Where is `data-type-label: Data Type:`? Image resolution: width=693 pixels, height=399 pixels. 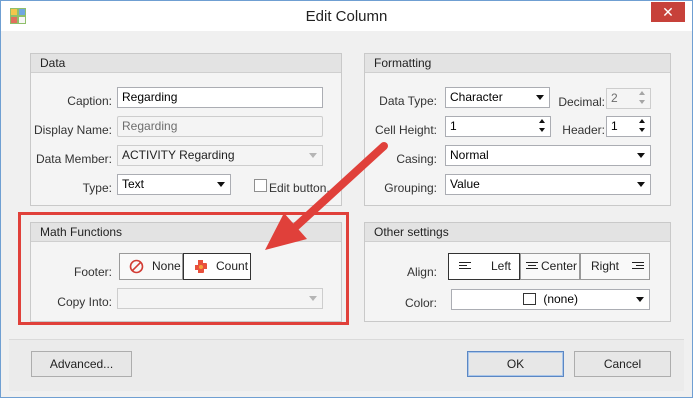 data-type-label: Data Type: is located at coordinates (408, 101).